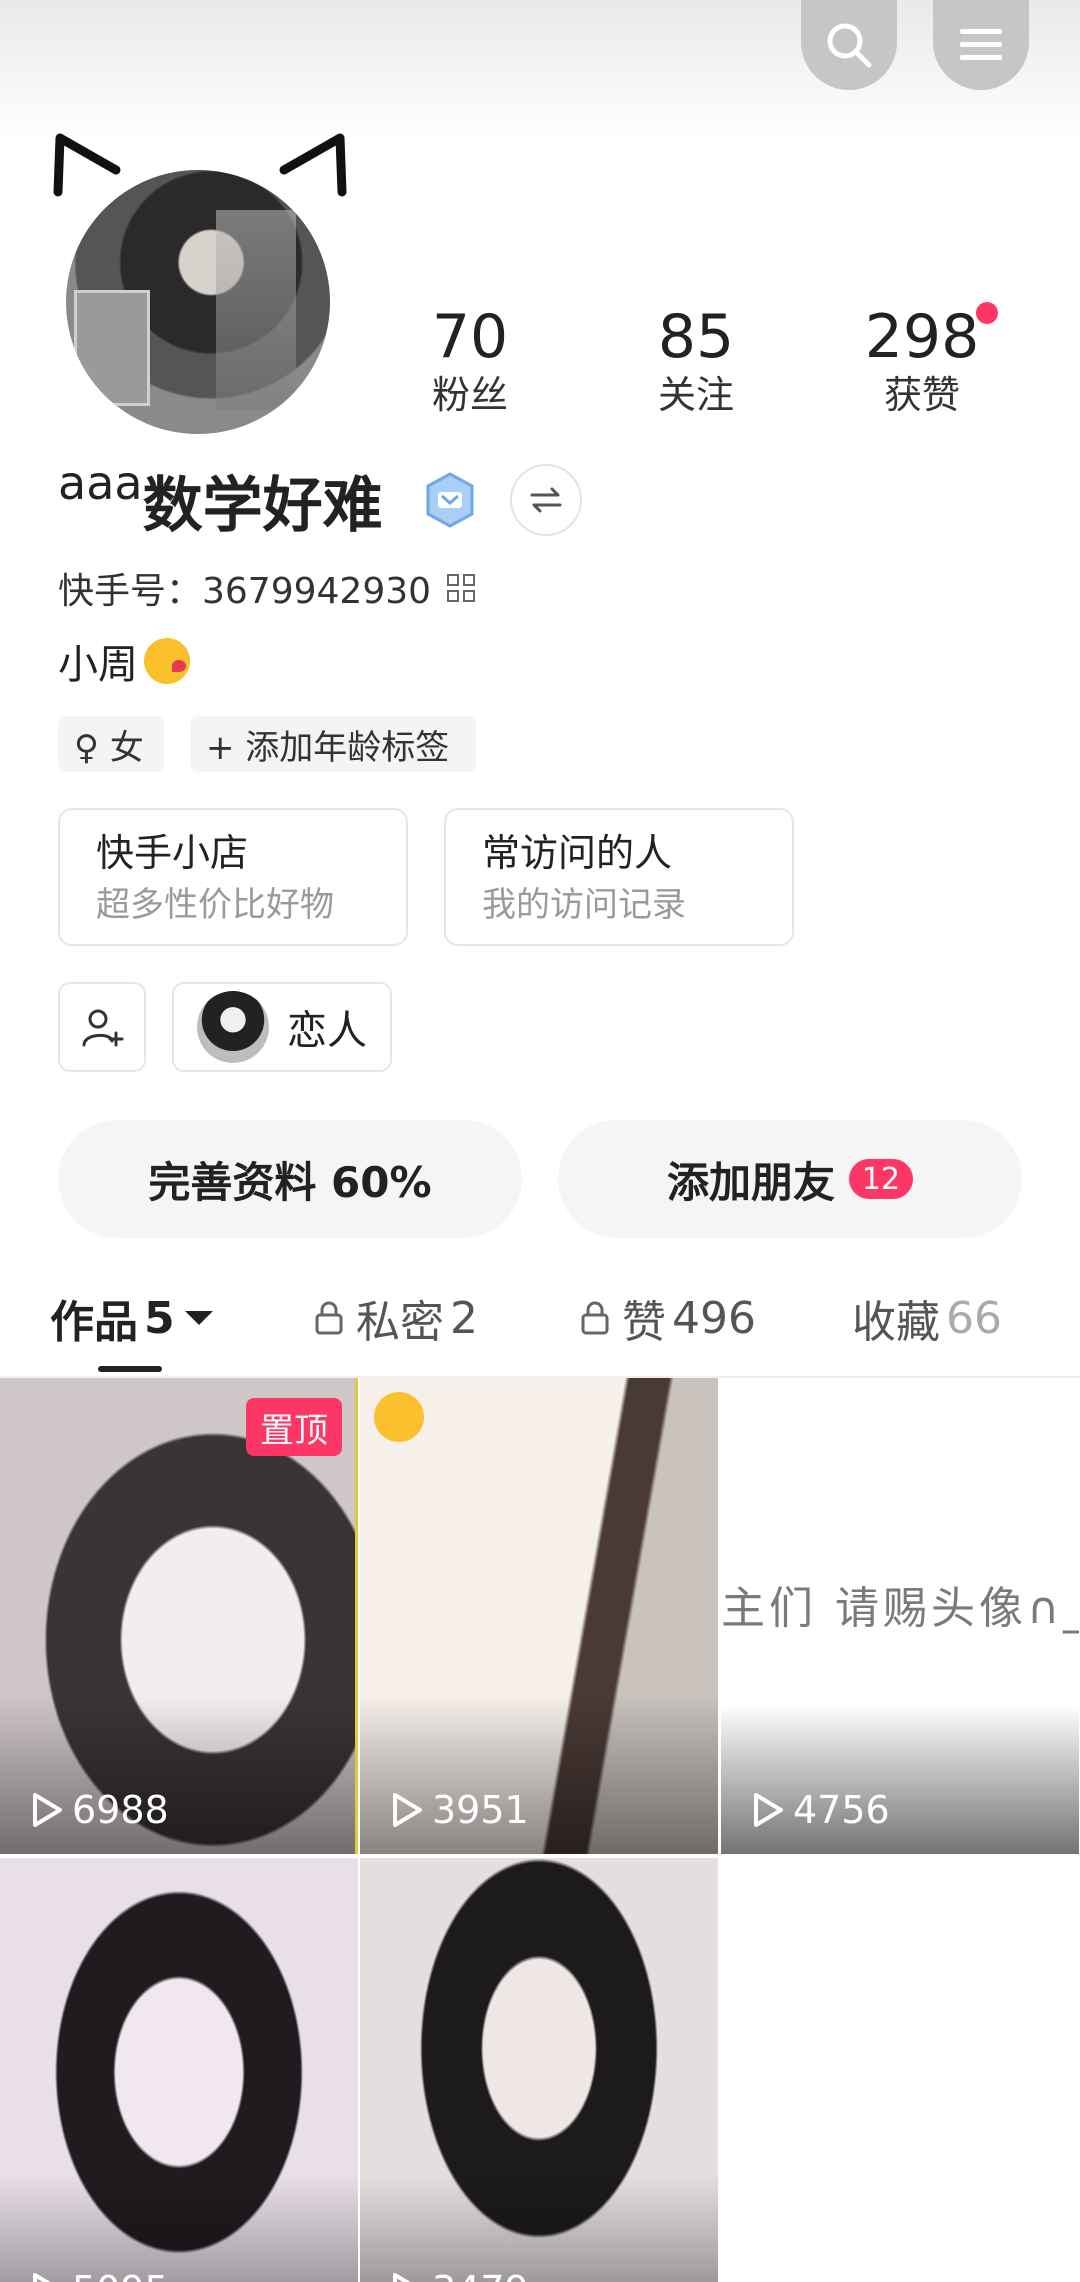 Image resolution: width=1080 pixels, height=2282 pixels. I want to click on gender-tag-label: ♀ 女, so click(109, 747).